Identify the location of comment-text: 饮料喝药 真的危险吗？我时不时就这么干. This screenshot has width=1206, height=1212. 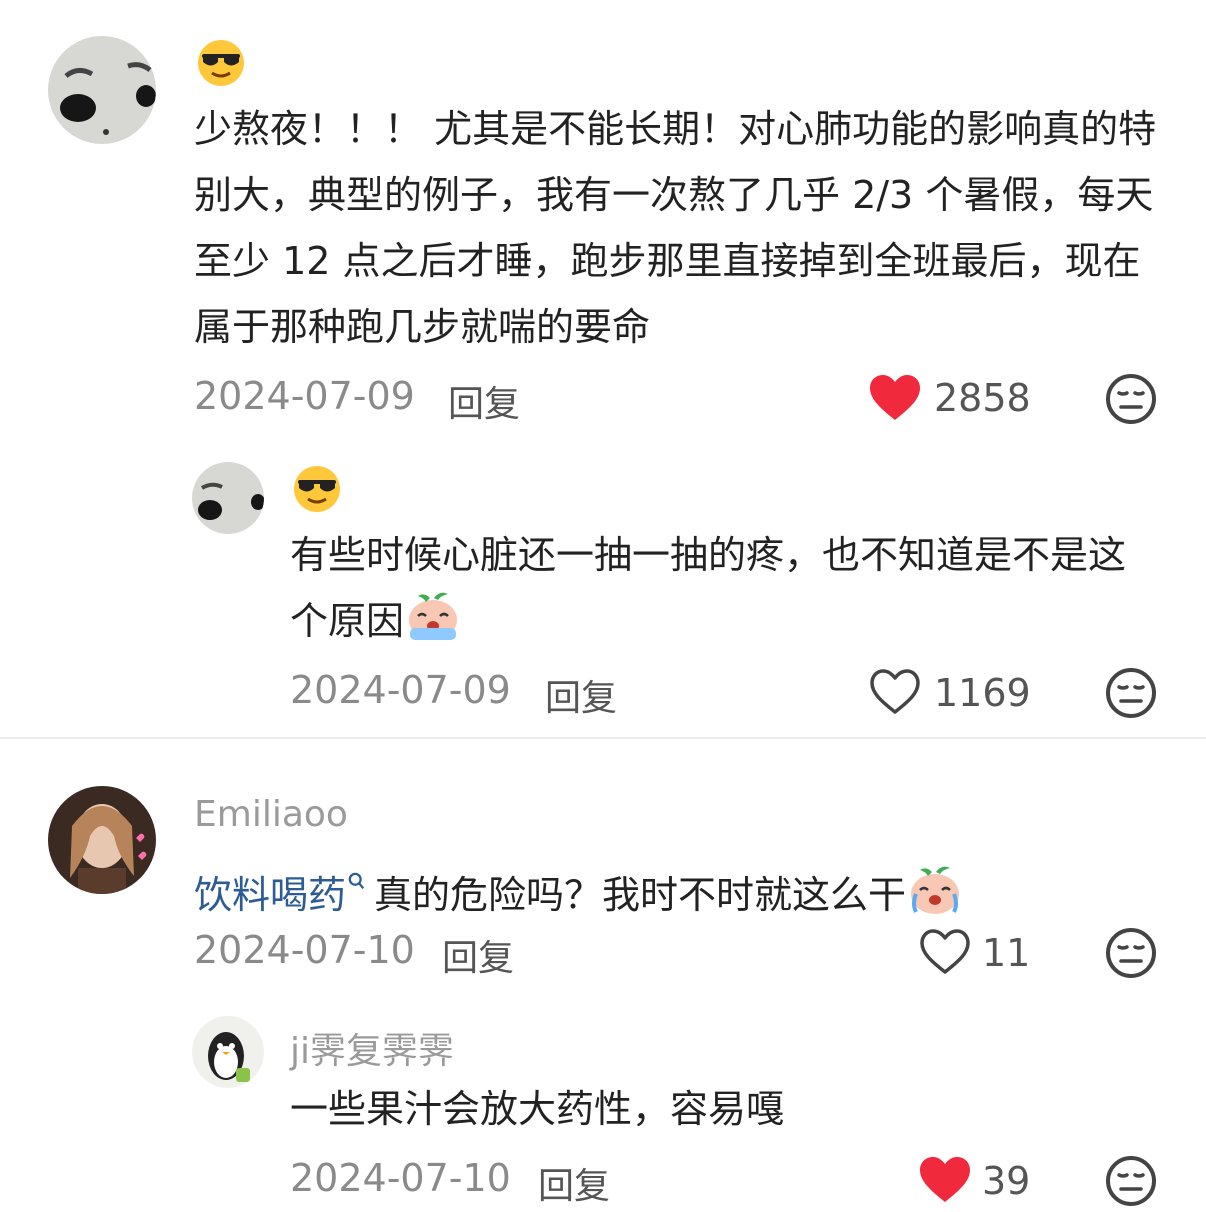
(674, 891).